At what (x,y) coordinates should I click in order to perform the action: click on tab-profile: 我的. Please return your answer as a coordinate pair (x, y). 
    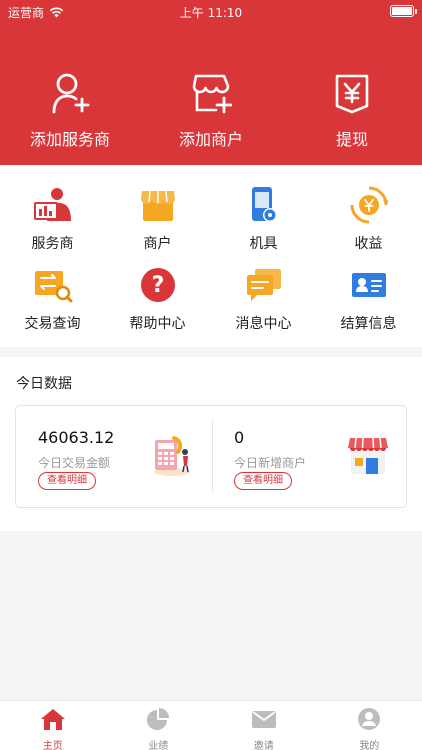
    Looking at the image, I should click on (369, 725).